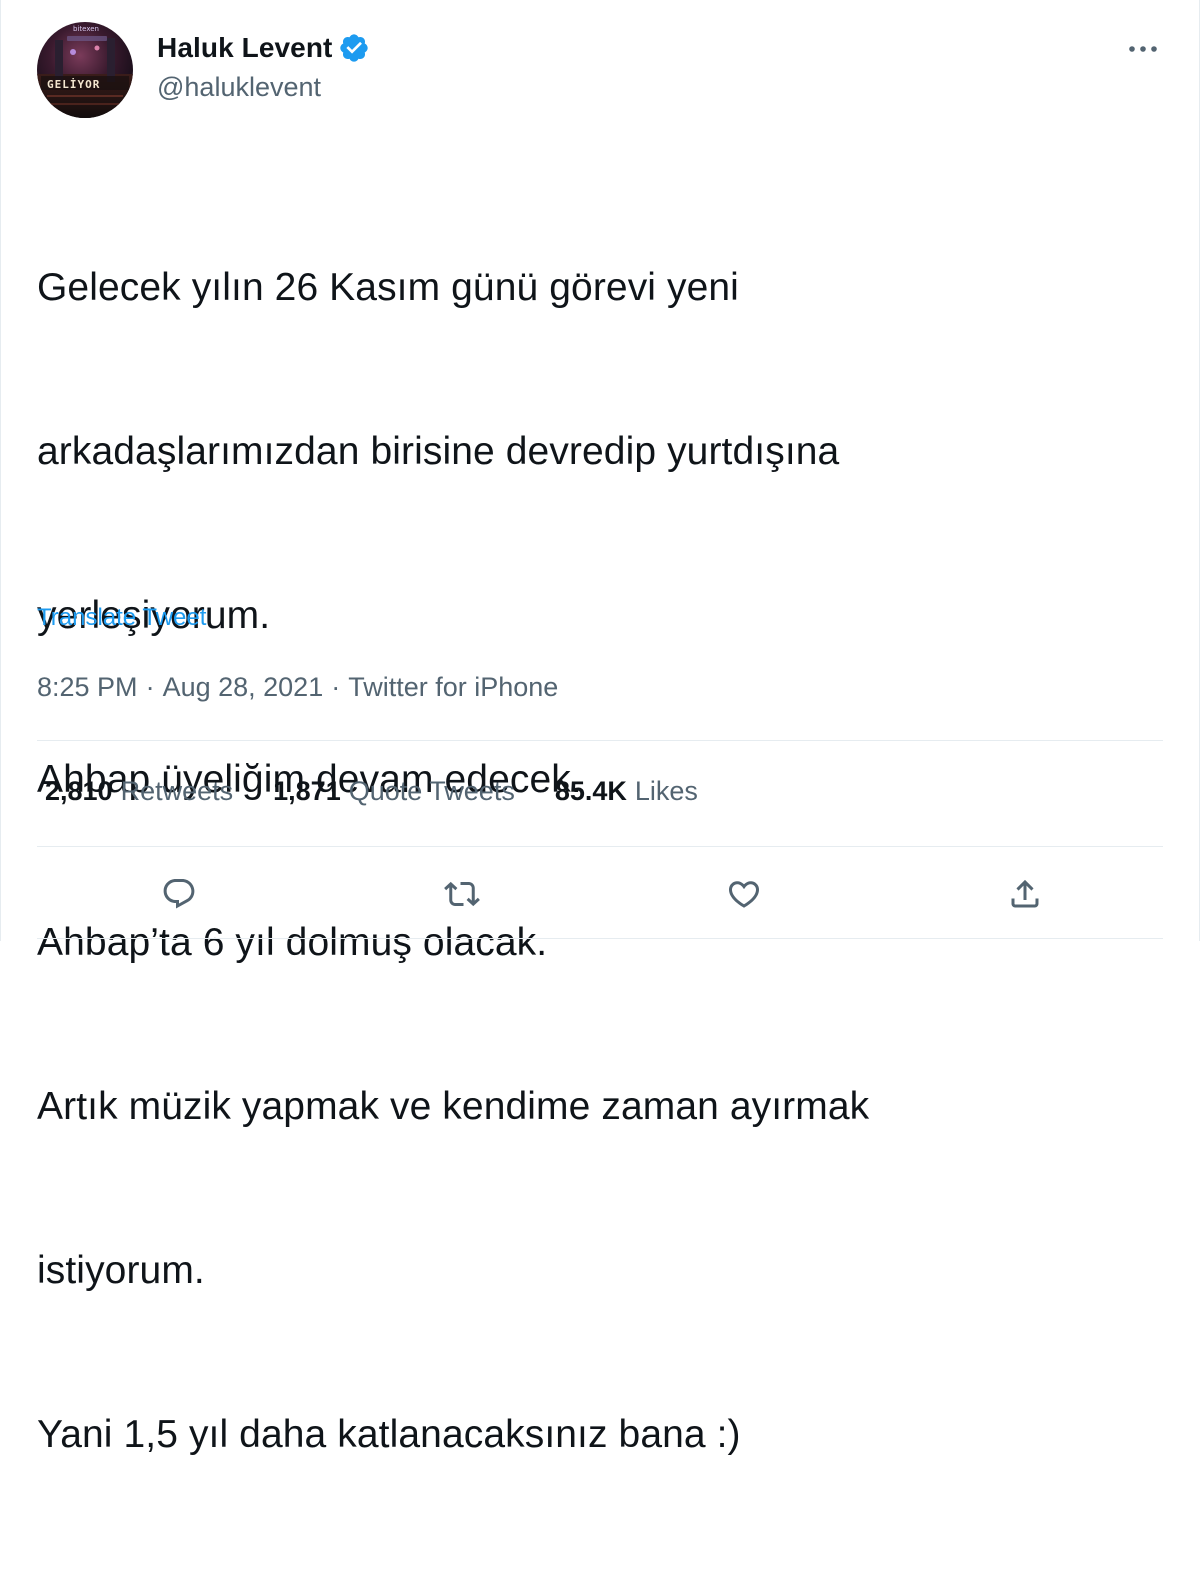 This screenshot has height=1571, width=1200. What do you see at coordinates (666, 791) in the screenshot?
I see `likes-label: Likes` at bounding box center [666, 791].